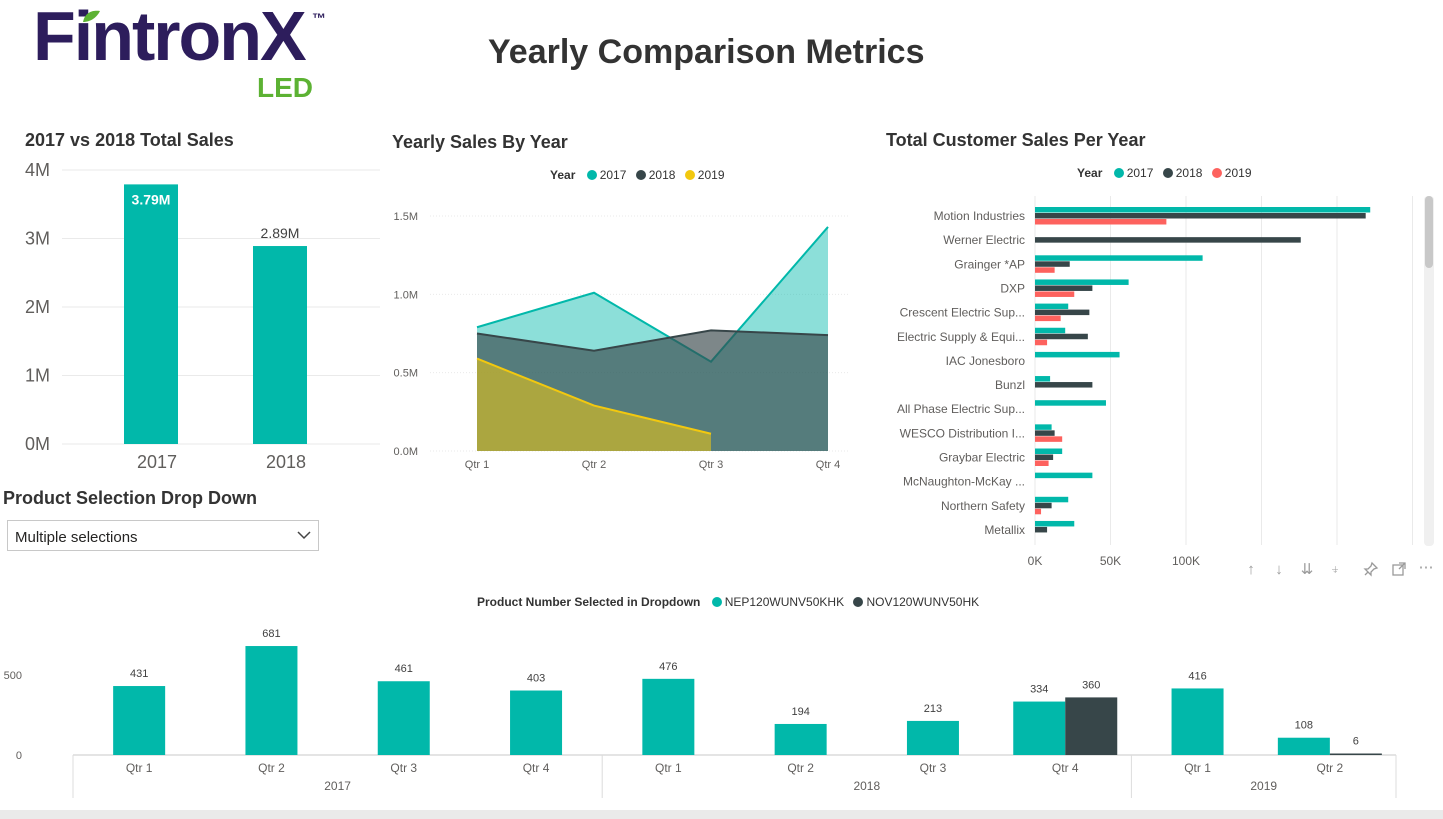  Describe the element at coordinates (1304, 726) in the screenshot. I see `data-label: 108` at that location.